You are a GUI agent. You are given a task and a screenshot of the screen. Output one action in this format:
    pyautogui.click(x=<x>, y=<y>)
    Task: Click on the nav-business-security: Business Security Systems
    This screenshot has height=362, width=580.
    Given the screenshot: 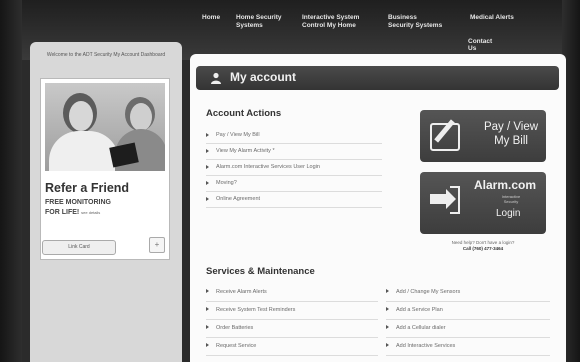 What is the action you would take?
    pyautogui.click(x=416, y=22)
    